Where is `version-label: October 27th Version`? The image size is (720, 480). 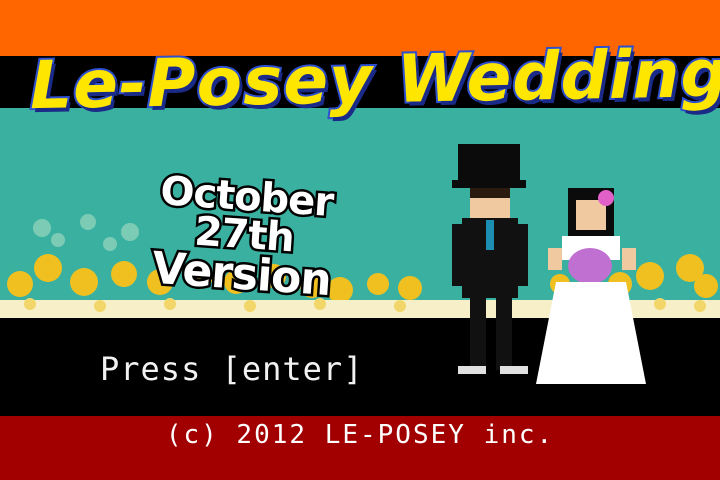 version-label: October 27th Version is located at coordinates (244, 237).